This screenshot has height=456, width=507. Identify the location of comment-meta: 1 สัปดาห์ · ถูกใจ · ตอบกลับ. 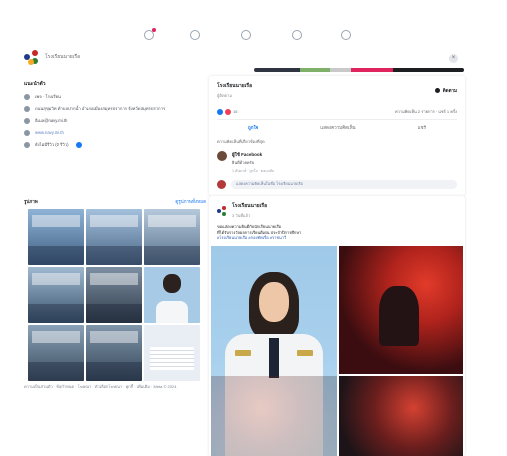
(253, 171).